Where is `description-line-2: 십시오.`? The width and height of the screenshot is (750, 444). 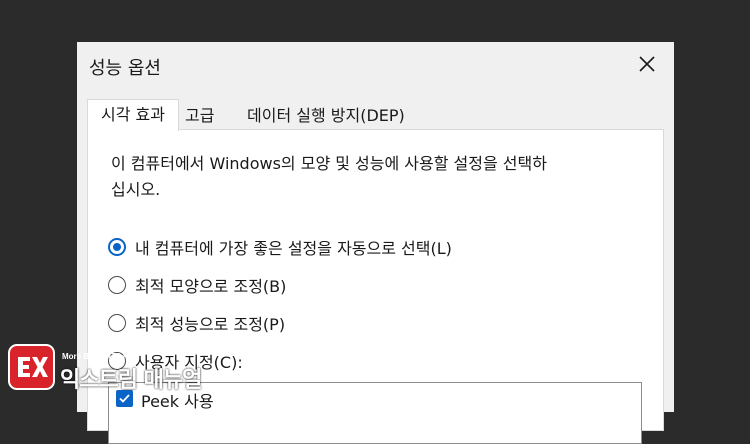
description-line-2: 십시오. is located at coordinates (136, 189).